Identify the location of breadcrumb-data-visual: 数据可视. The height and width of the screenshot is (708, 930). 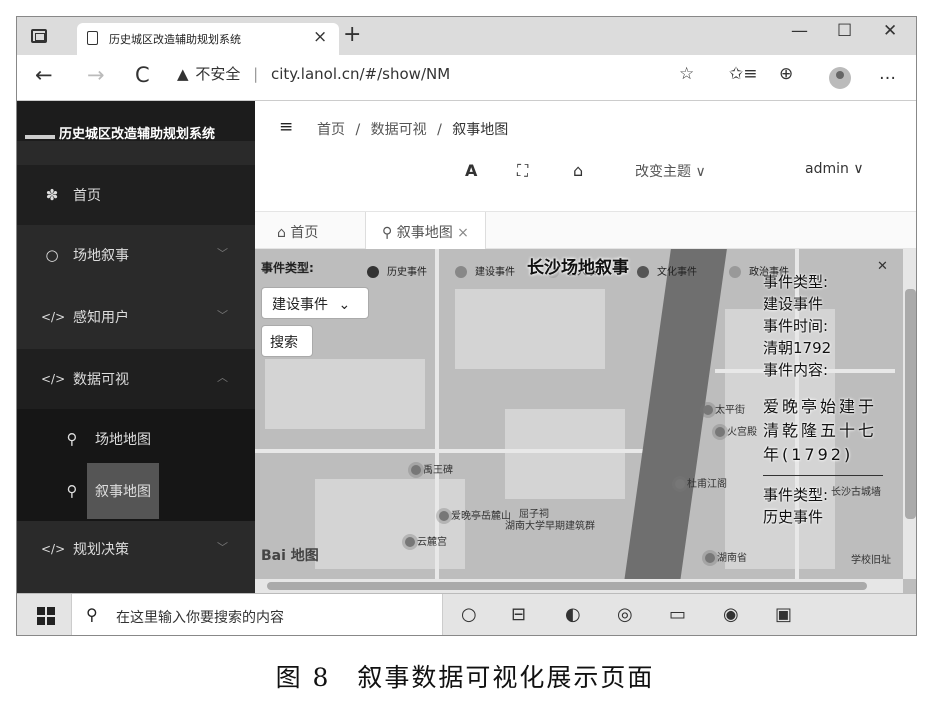
(399, 130).